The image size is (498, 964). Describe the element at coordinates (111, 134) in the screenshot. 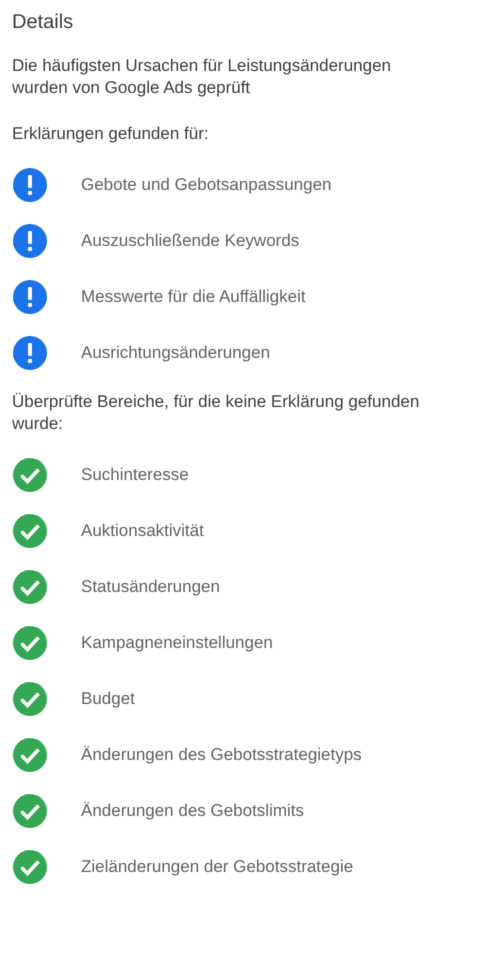

I see `section-heading: Erklärungen gefunden für:` at that location.